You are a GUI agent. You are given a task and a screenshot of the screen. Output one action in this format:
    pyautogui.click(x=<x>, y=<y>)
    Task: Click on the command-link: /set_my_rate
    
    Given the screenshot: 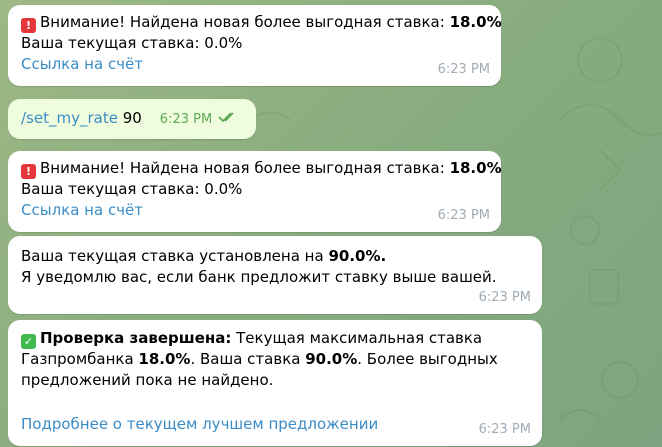 What is the action you would take?
    pyautogui.click(x=69, y=118)
    